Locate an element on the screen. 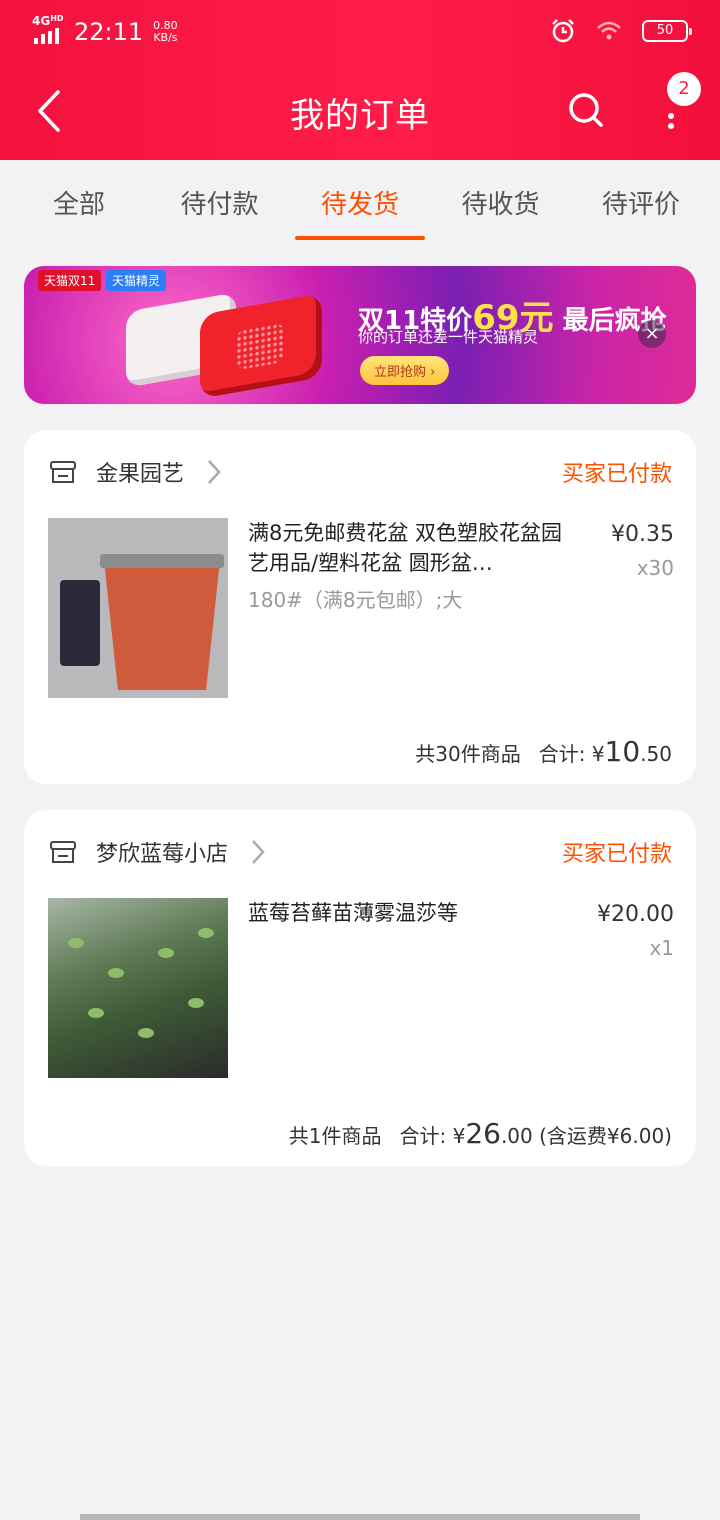 This screenshot has width=720, height=1520. item-count: 共30件商品 is located at coordinates (468, 754).